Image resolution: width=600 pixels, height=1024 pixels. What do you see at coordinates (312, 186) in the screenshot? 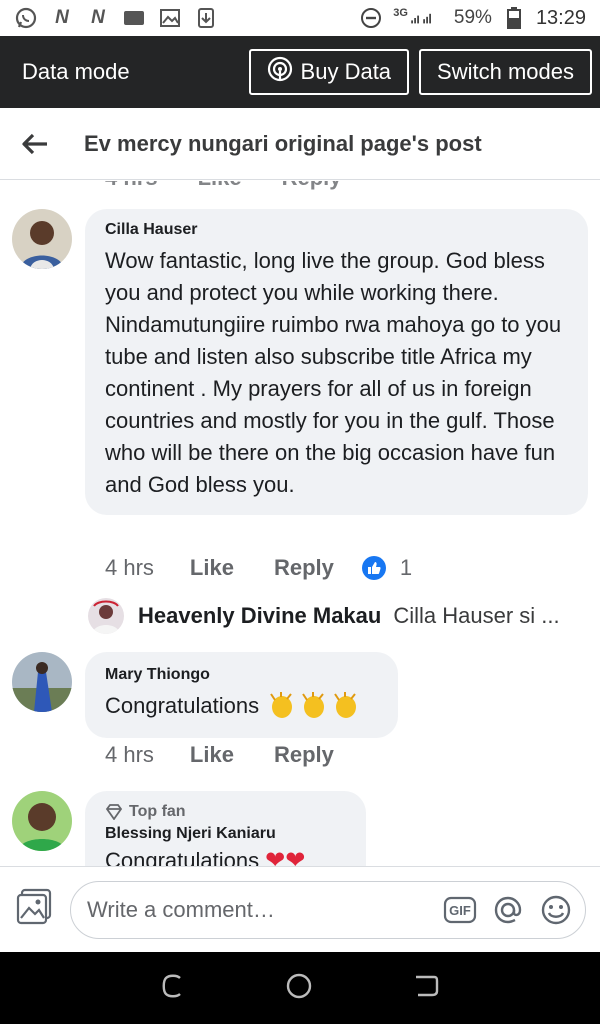
I see `ghost-reply: Reply` at bounding box center [312, 186].